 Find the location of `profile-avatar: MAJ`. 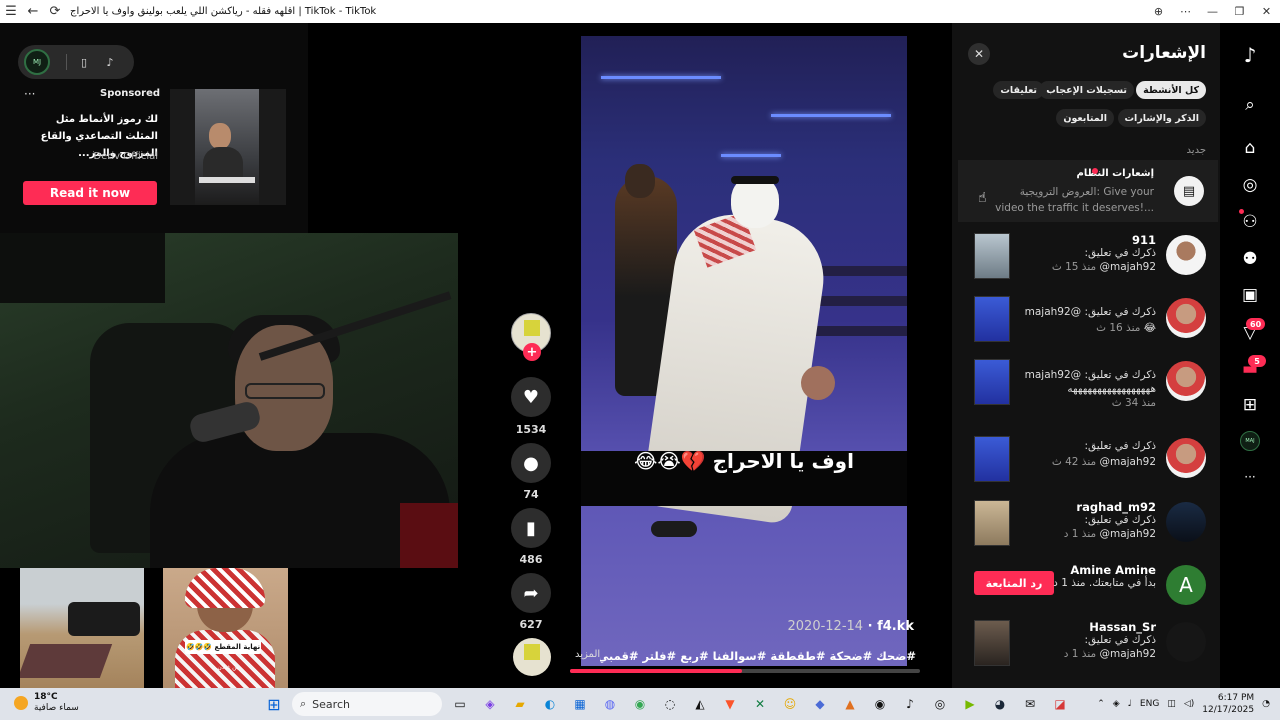

profile-avatar: MAJ is located at coordinates (1250, 441).